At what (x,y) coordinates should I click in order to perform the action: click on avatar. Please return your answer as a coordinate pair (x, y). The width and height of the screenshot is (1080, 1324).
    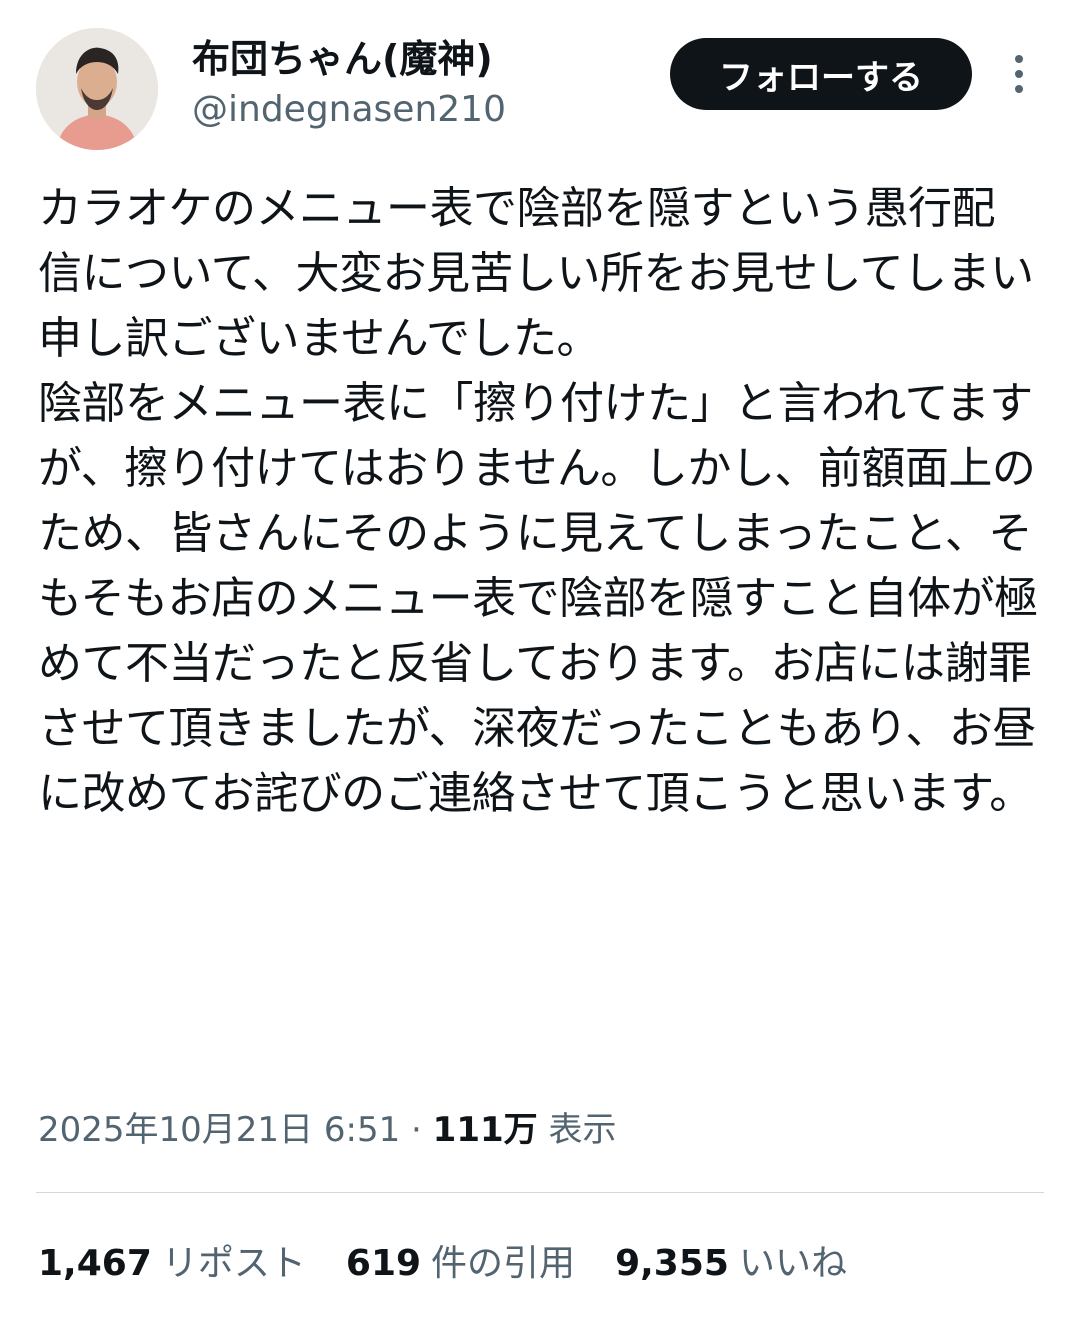
    Looking at the image, I should click on (97, 89).